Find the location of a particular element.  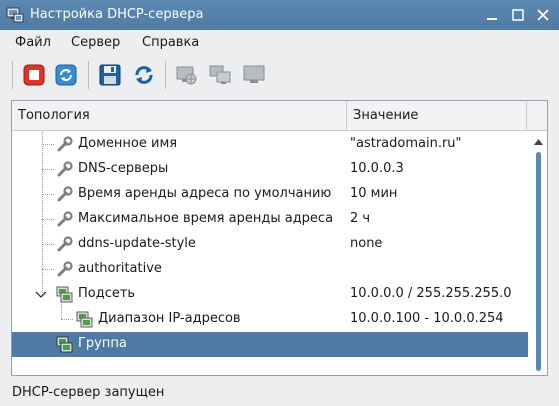

stop-icon is located at coordinates (34, 75).